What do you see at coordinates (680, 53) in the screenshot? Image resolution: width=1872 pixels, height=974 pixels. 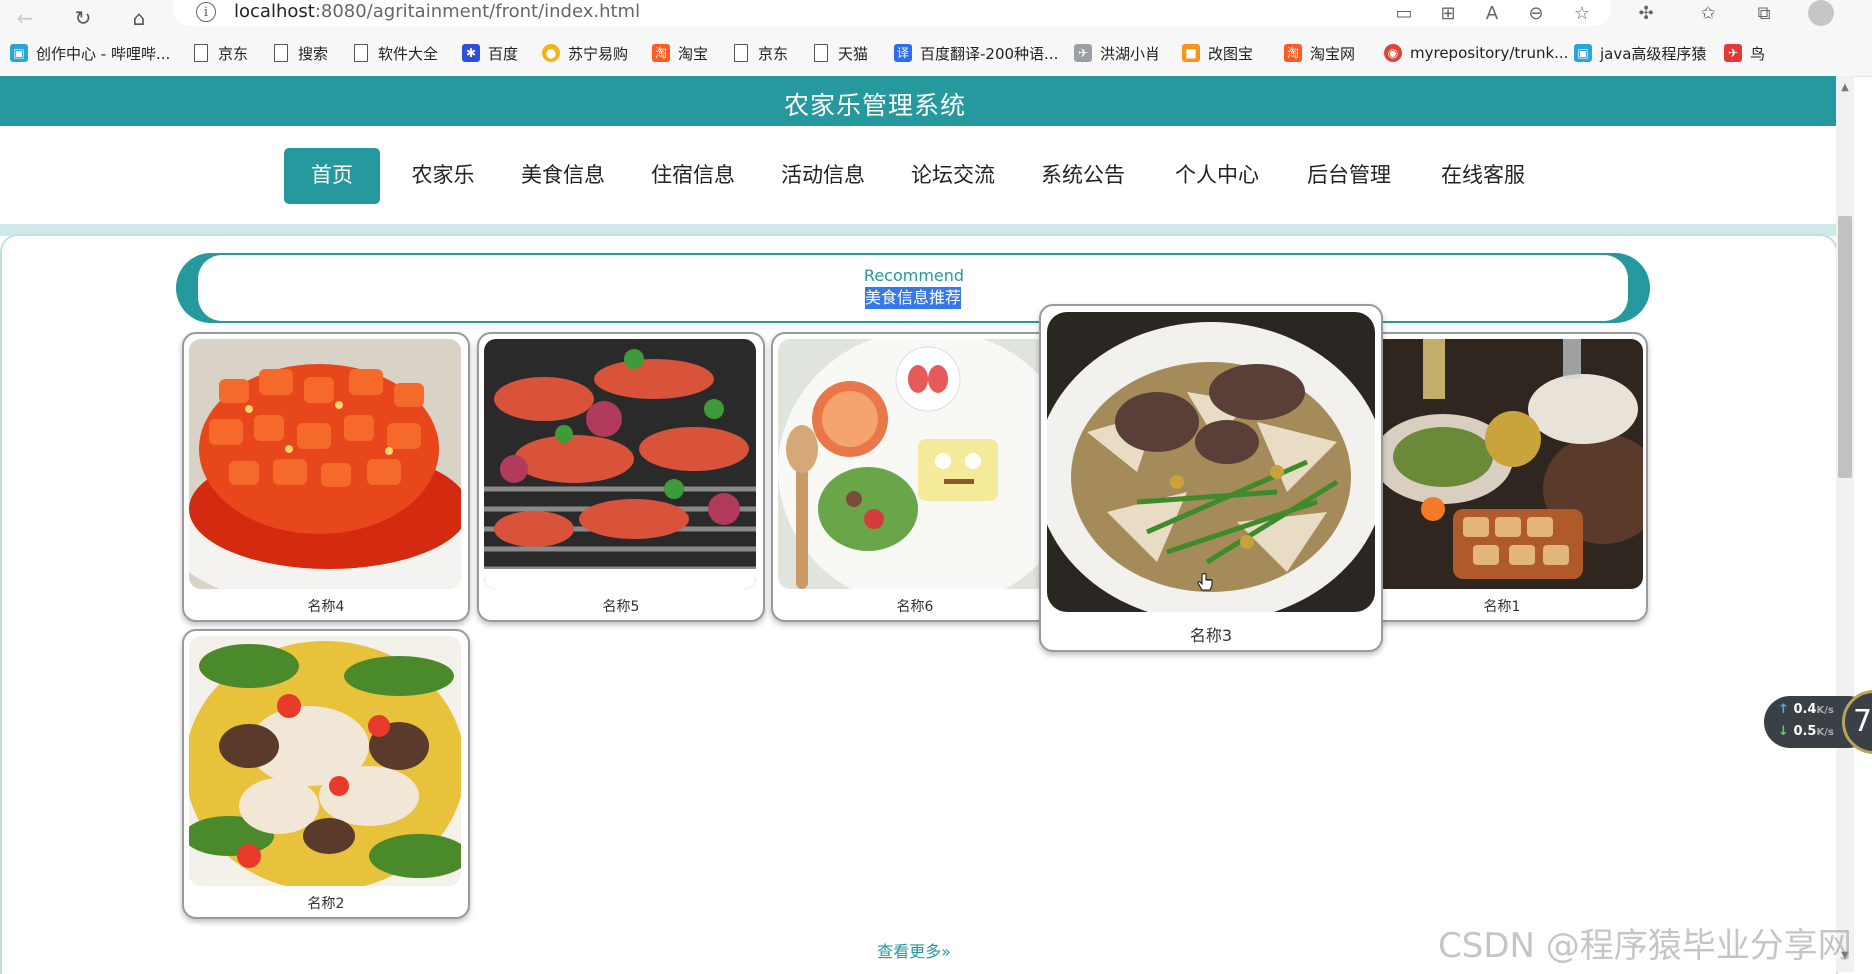 I see `bookmark-item: 淘淘宝` at bounding box center [680, 53].